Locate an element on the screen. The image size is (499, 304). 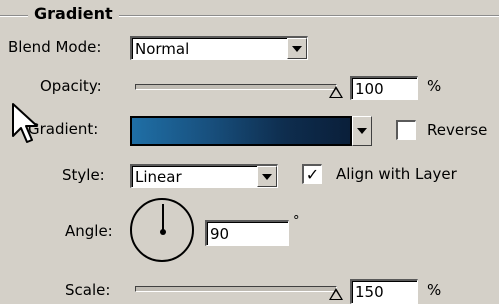
align-with-layer-checkbox: ✓ is located at coordinates (312, 174).